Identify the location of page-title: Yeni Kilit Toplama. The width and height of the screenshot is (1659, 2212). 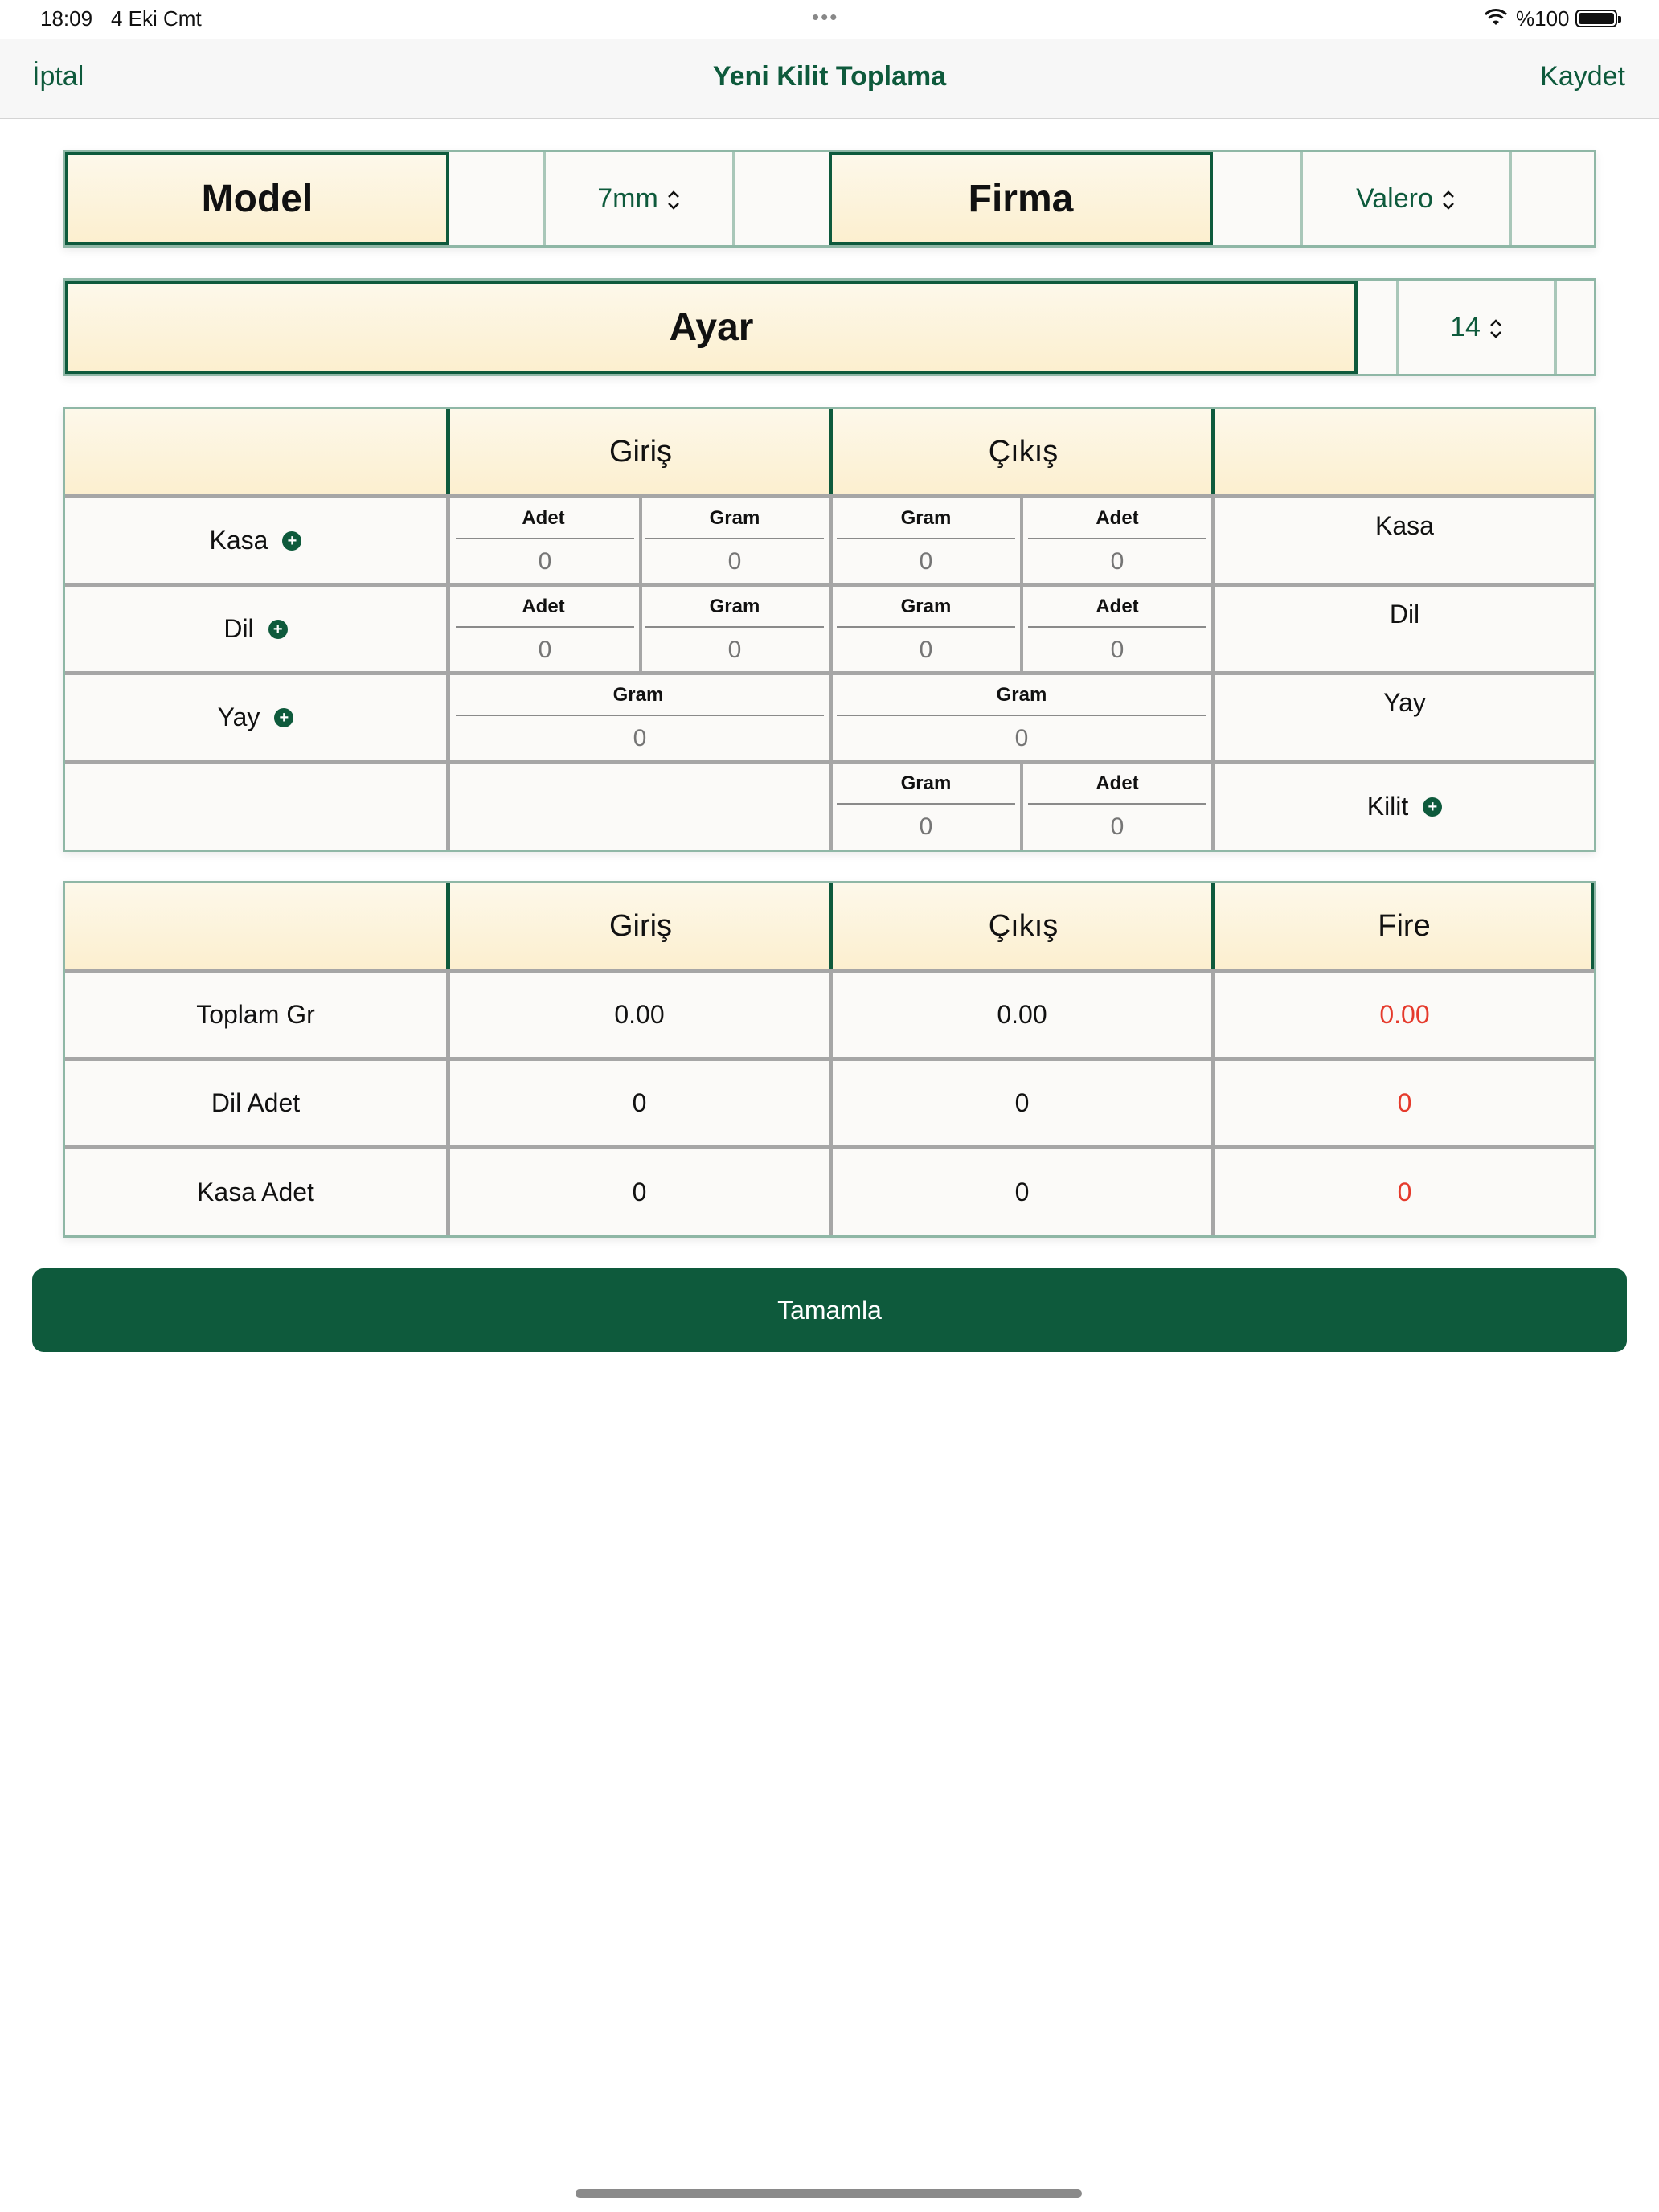
(829, 76).